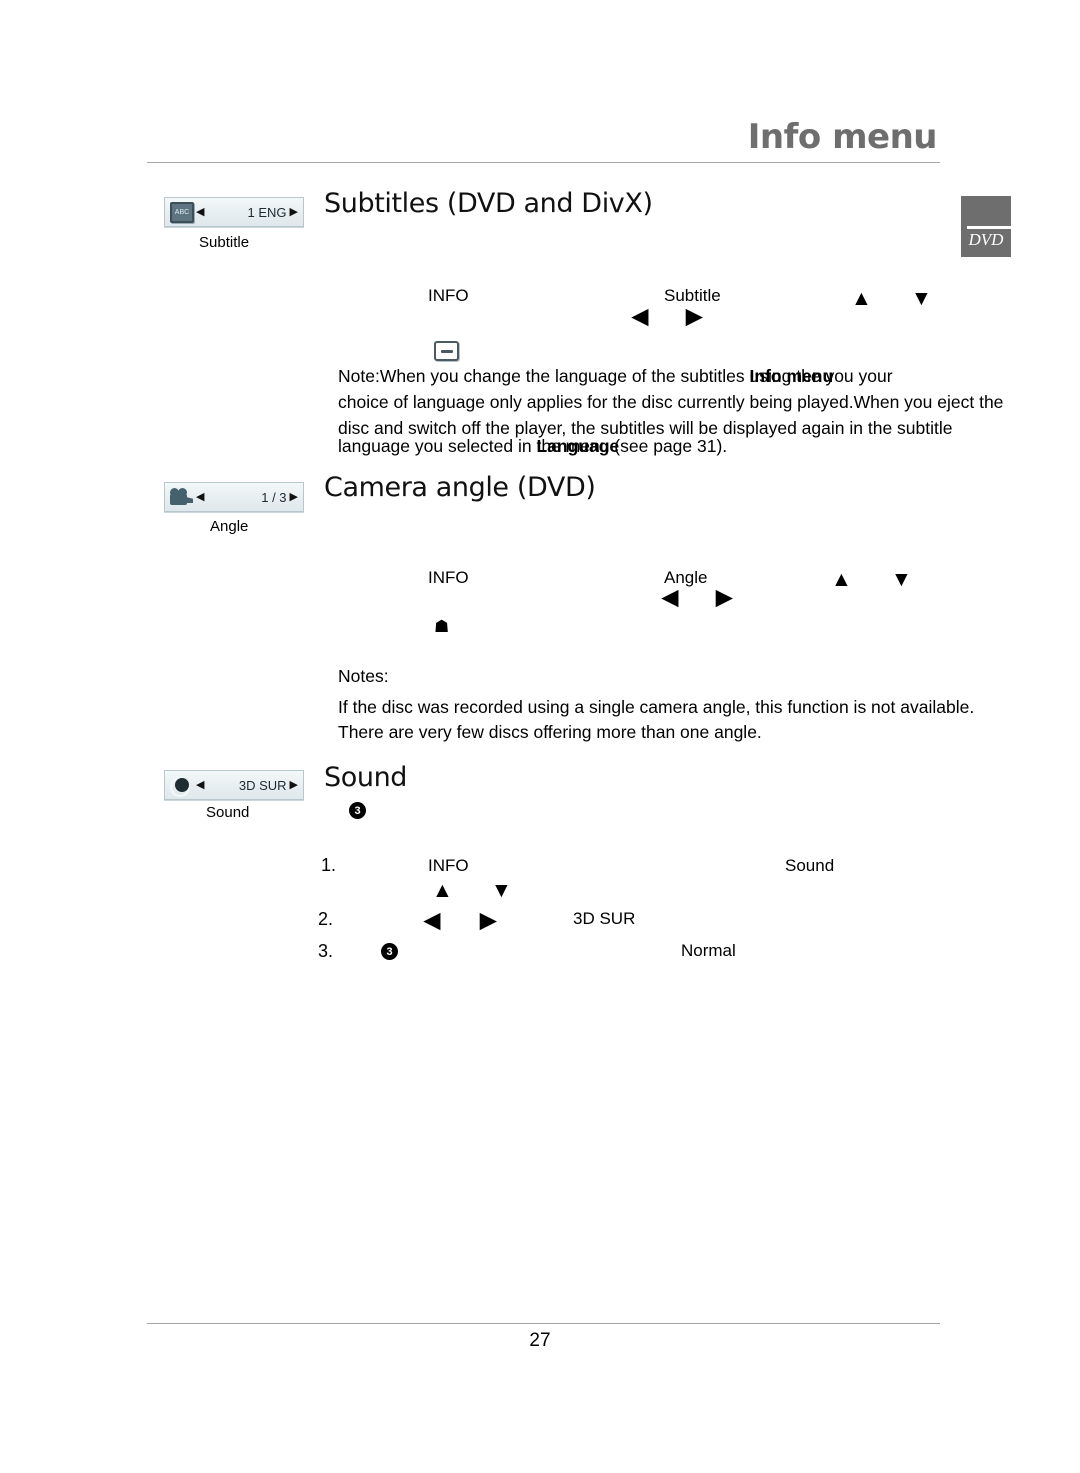 This screenshot has height=1473, width=1080. Describe the element at coordinates (460, 487) in the screenshot. I see `section-title-camera-angle: Camera angle (DVD)` at that location.